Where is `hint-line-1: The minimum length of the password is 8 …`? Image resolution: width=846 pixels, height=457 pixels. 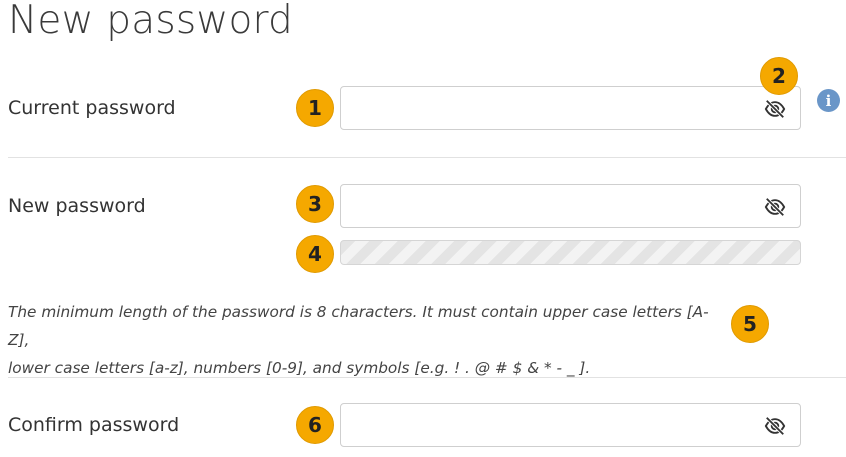
hint-line-1: The minimum length of the password is 8 … is located at coordinates (358, 326).